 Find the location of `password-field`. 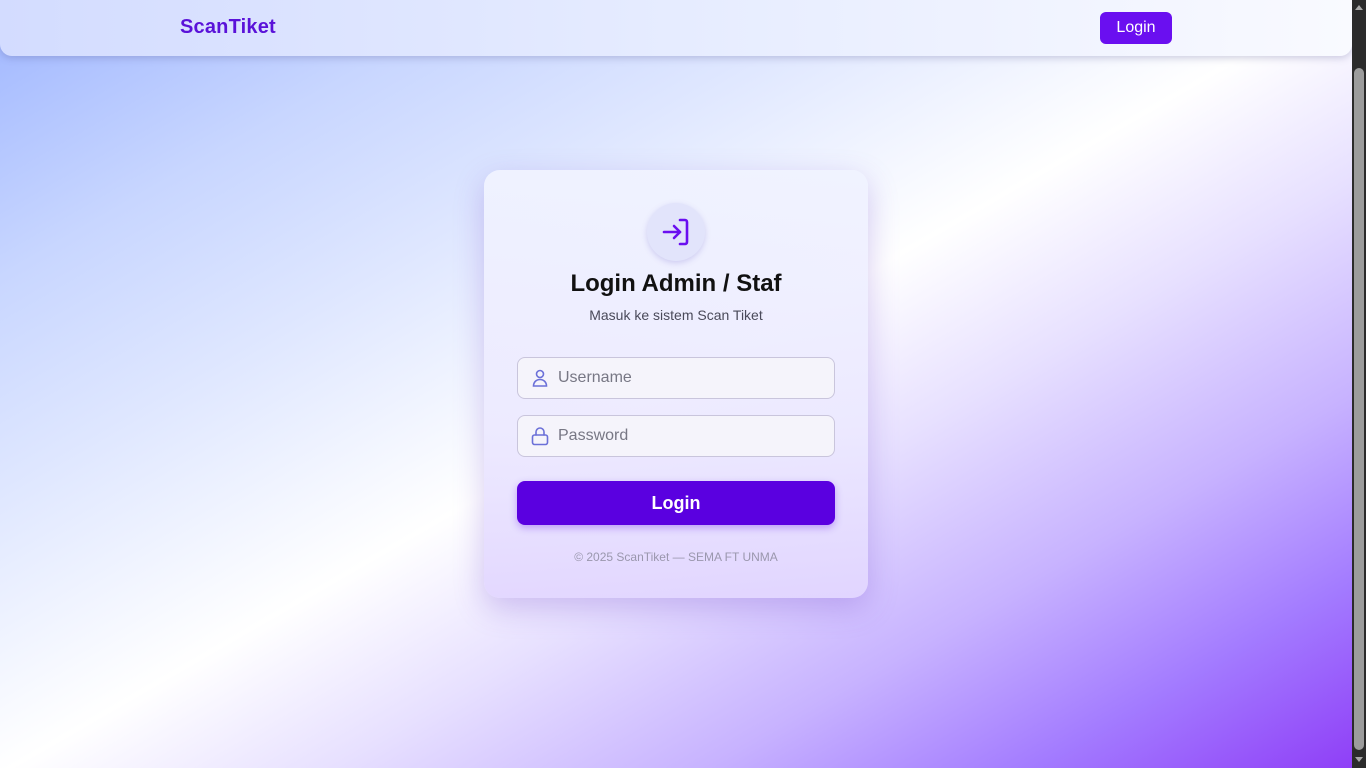

password-field is located at coordinates (676, 436).